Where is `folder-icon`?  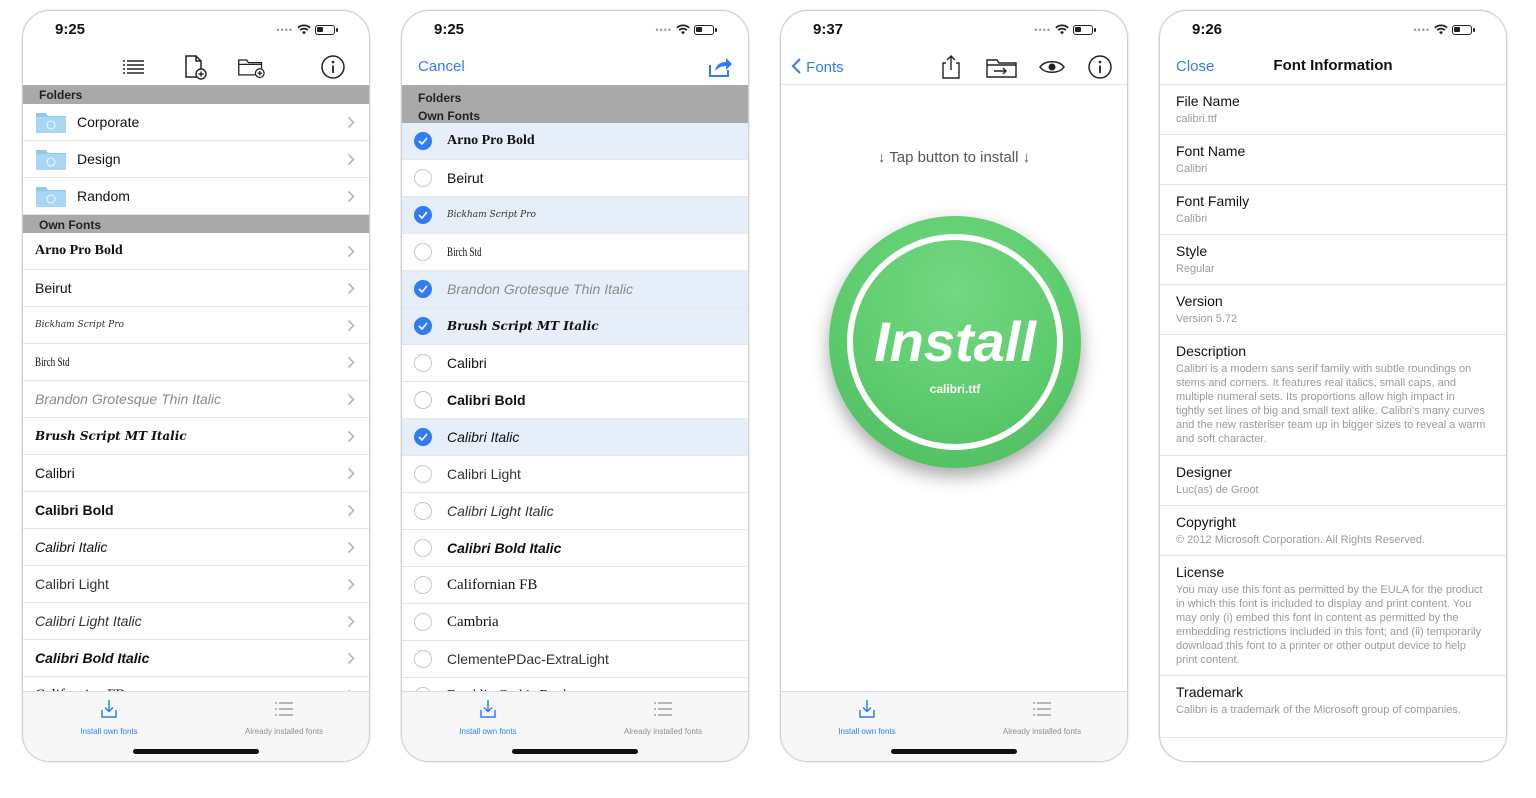 folder-icon is located at coordinates (51, 123).